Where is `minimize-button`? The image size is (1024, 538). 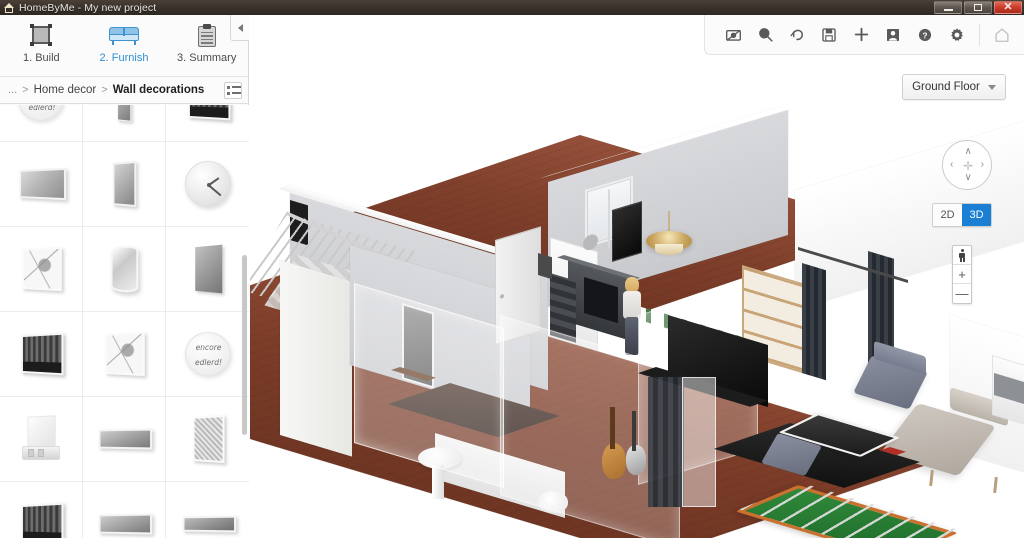 minimize-button is located at coordinates (948, 7).